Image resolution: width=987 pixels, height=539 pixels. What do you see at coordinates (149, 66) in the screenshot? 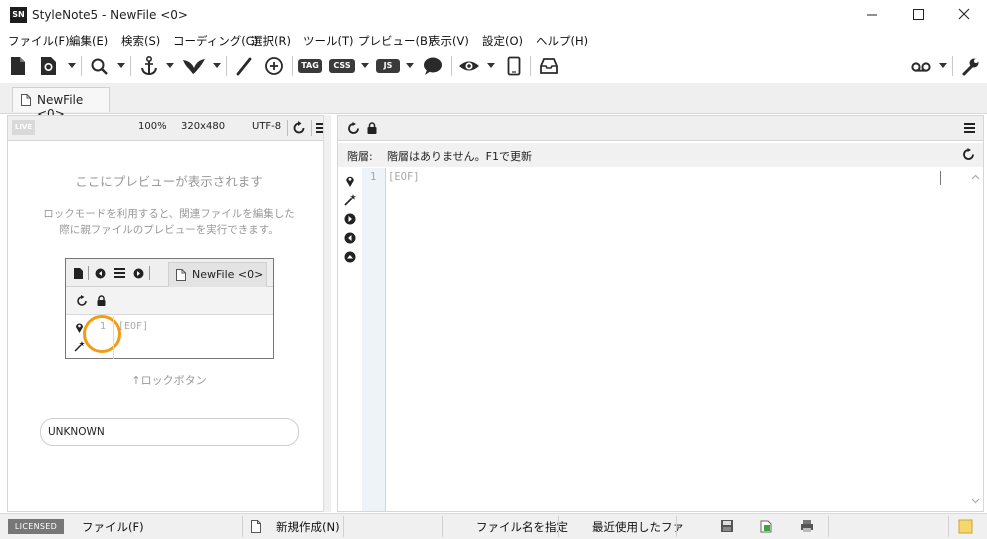
I see `anchor-button` at bounding box center [149, 66].